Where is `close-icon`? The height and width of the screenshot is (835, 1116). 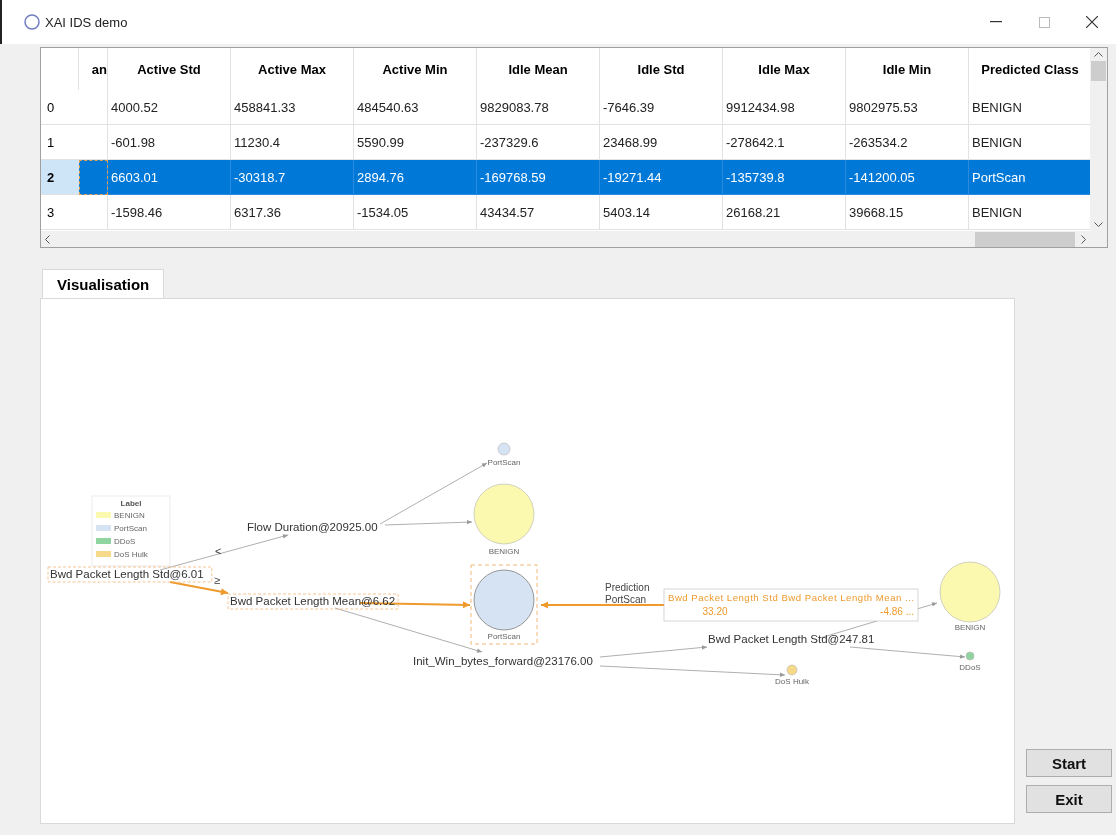
close-icon is located at coordinates (1092, 22).